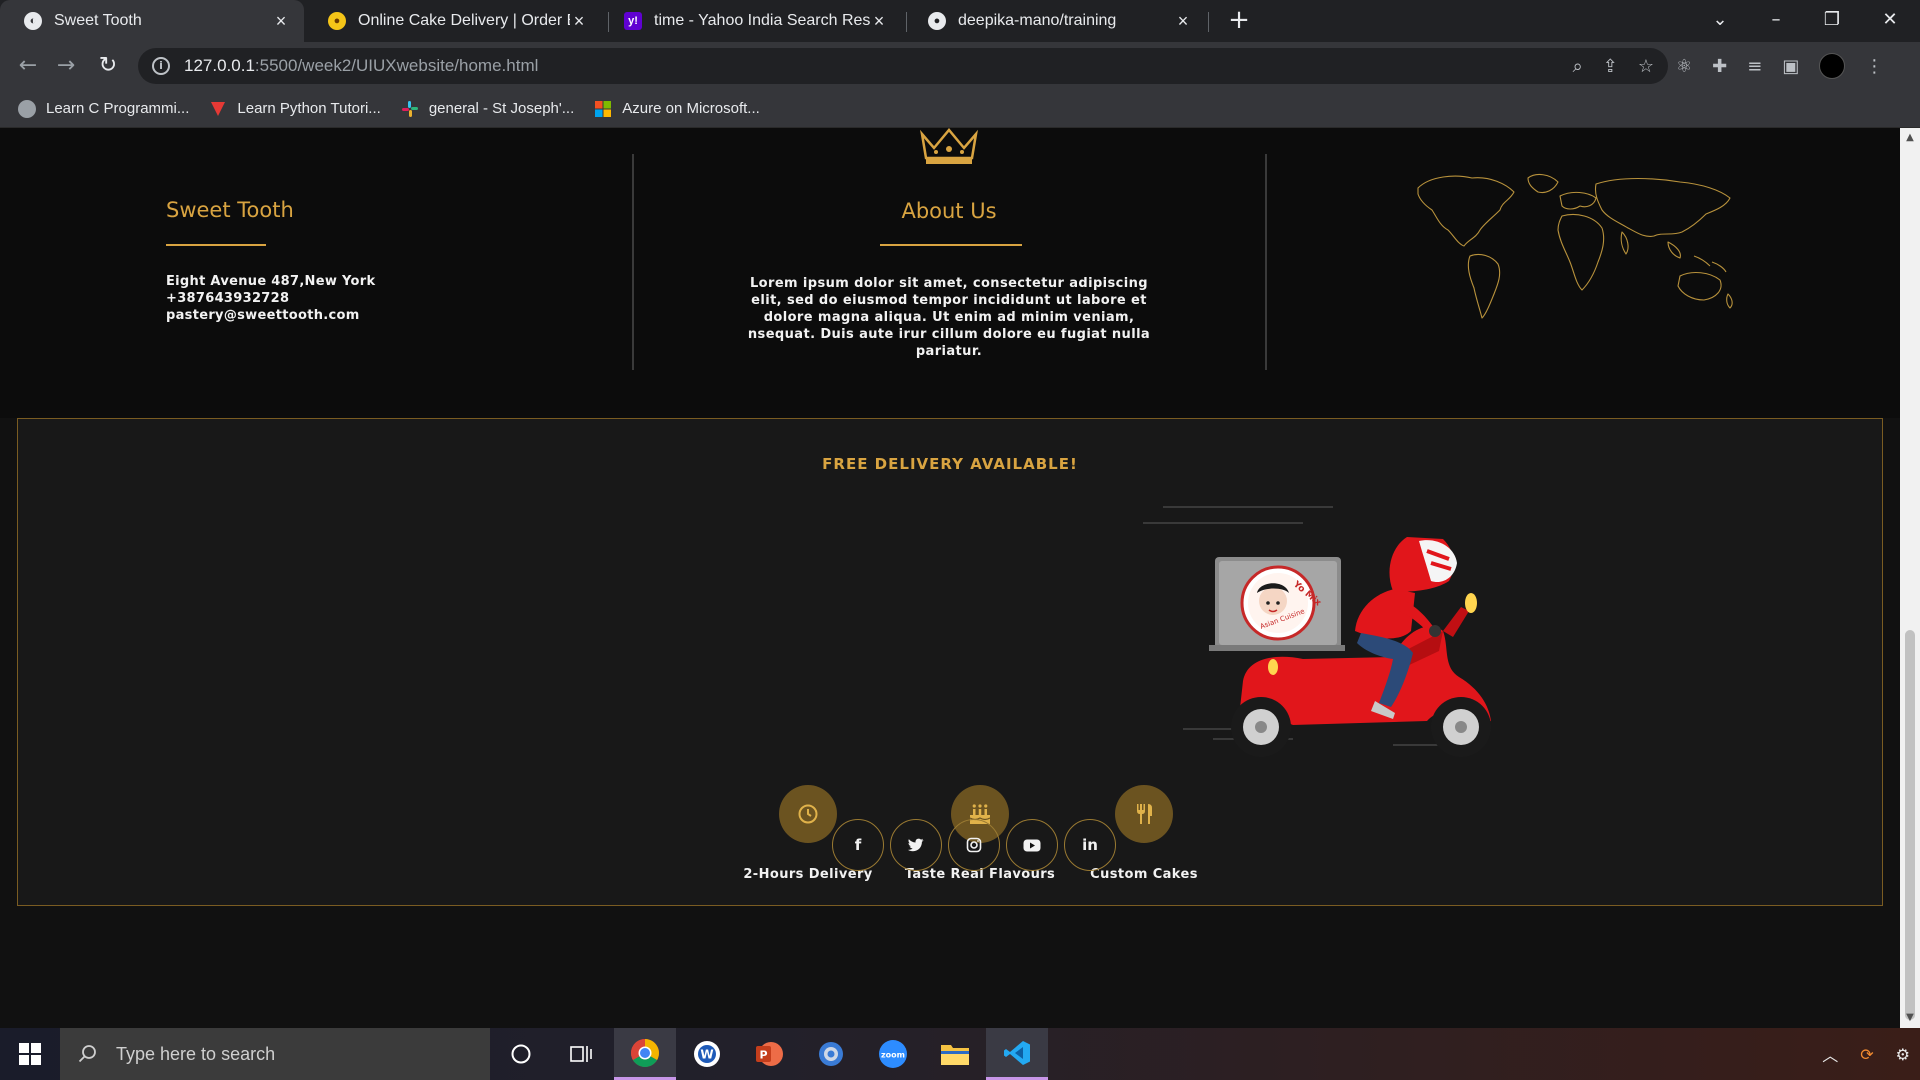 The height and width of the screenshot is (1080, 1920). What do you see at coordinates (1754, 66) in the screenshot?
I see `media-controls-icon: ≡` at bounding box center [1754, 66].